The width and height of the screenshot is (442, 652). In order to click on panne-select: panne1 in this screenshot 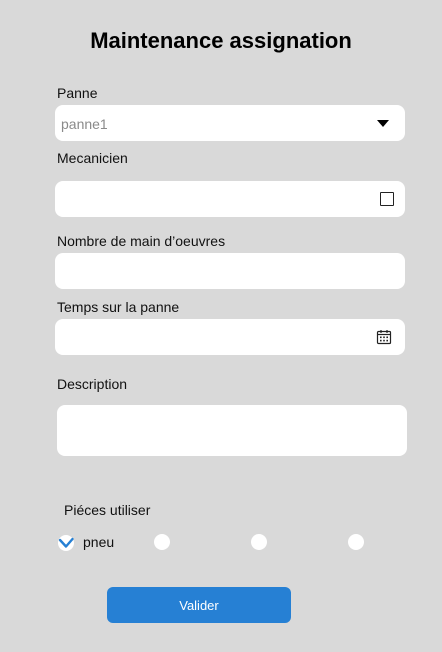, I will do `click(230, 123)`.